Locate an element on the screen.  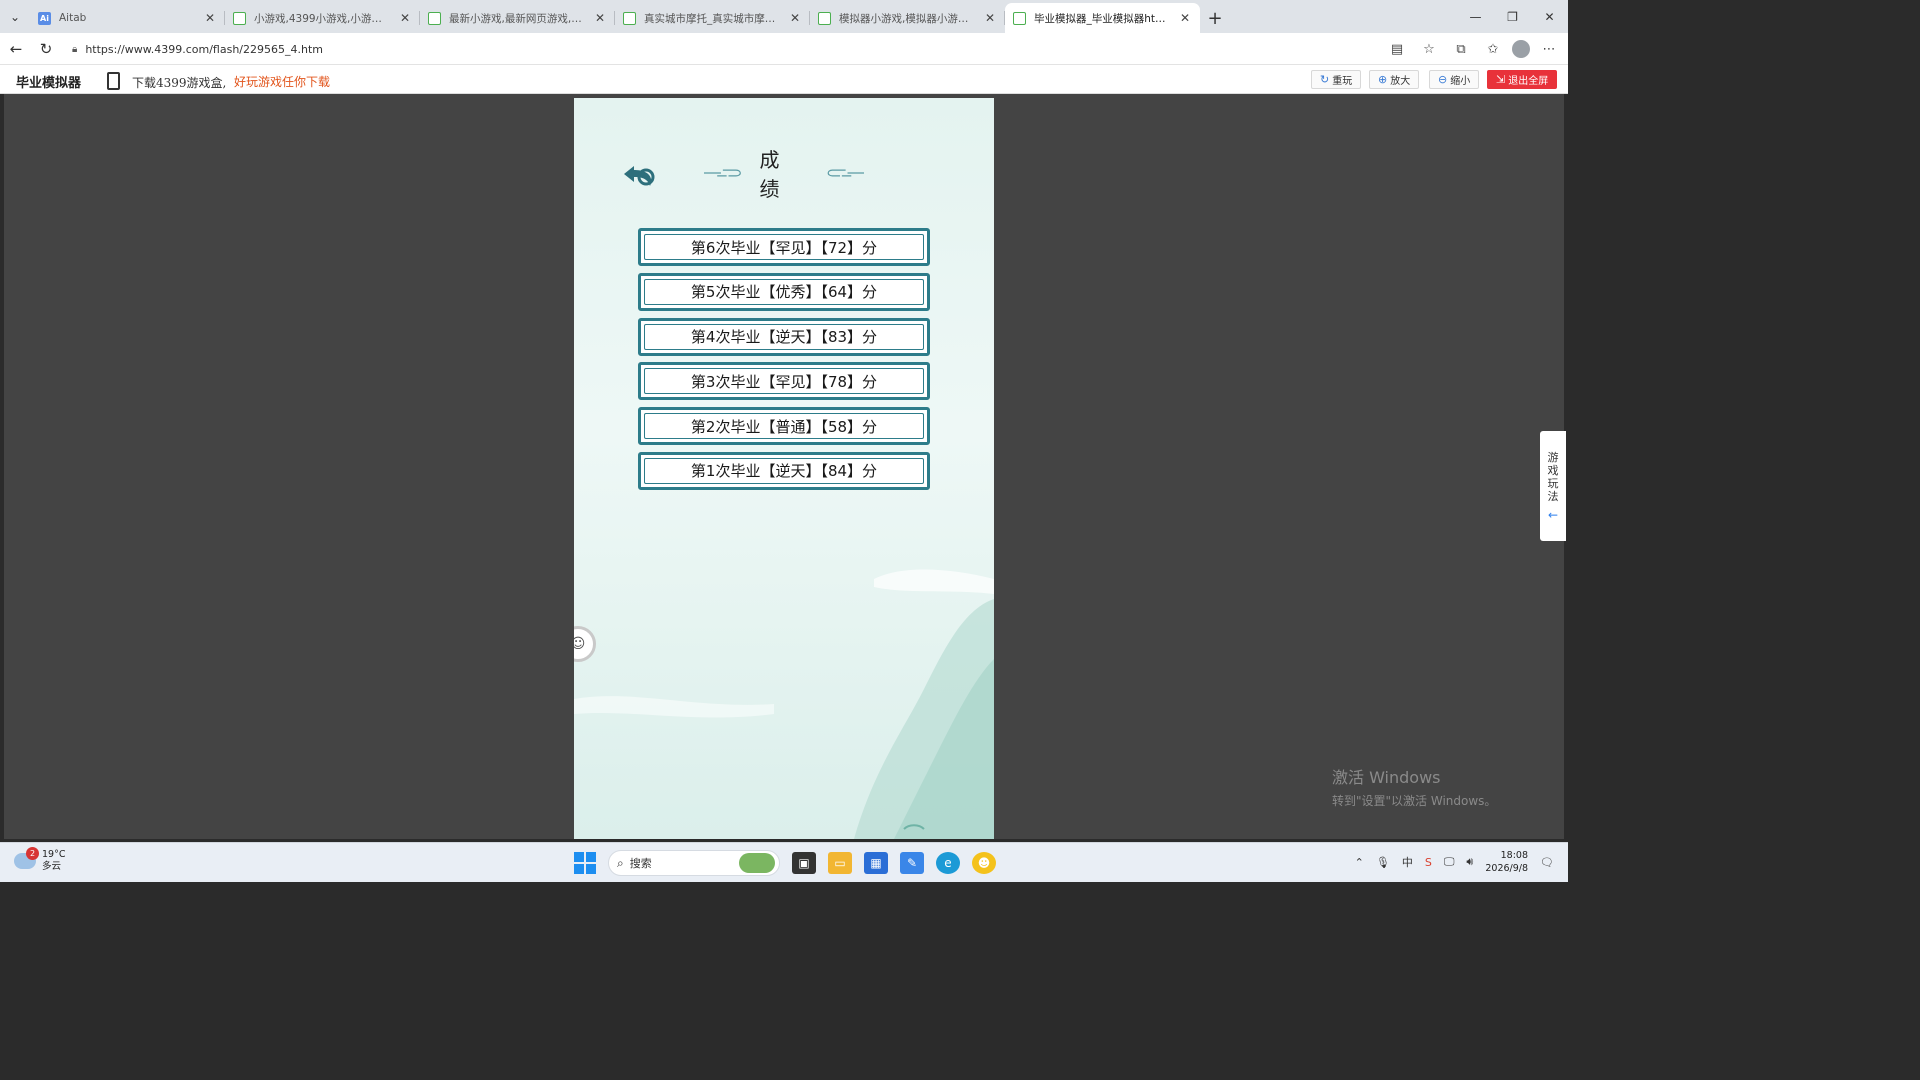
score-text: 第5次毕业【优秀】【64】分 is located at coordinates (784, 292).